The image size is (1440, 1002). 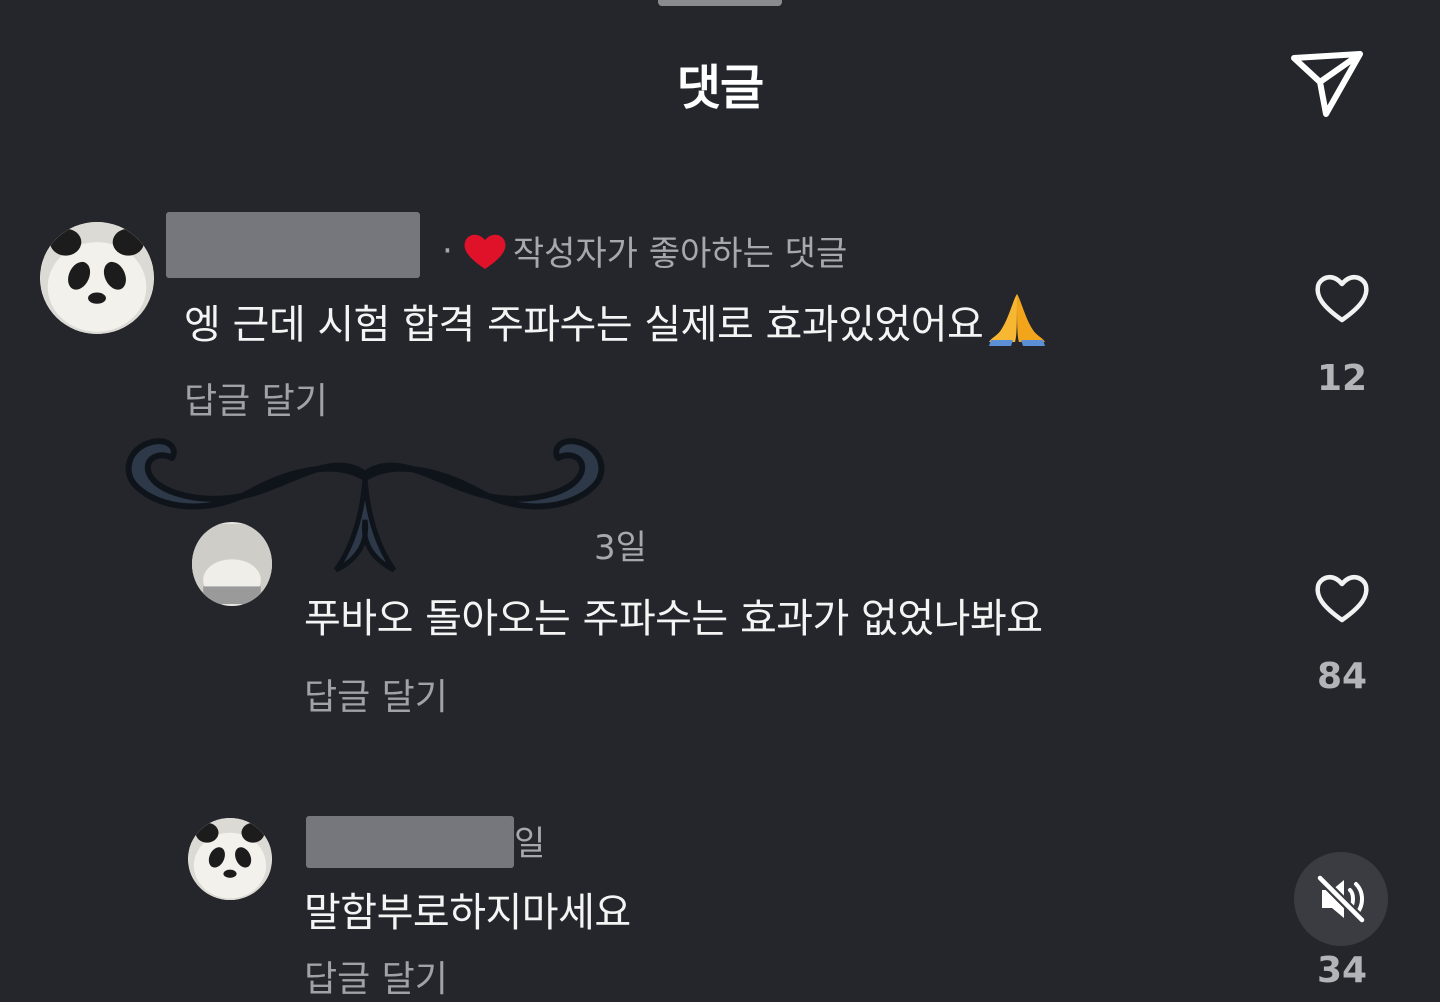 I want to click on mustache-sticker, so click(x=365, y=510).